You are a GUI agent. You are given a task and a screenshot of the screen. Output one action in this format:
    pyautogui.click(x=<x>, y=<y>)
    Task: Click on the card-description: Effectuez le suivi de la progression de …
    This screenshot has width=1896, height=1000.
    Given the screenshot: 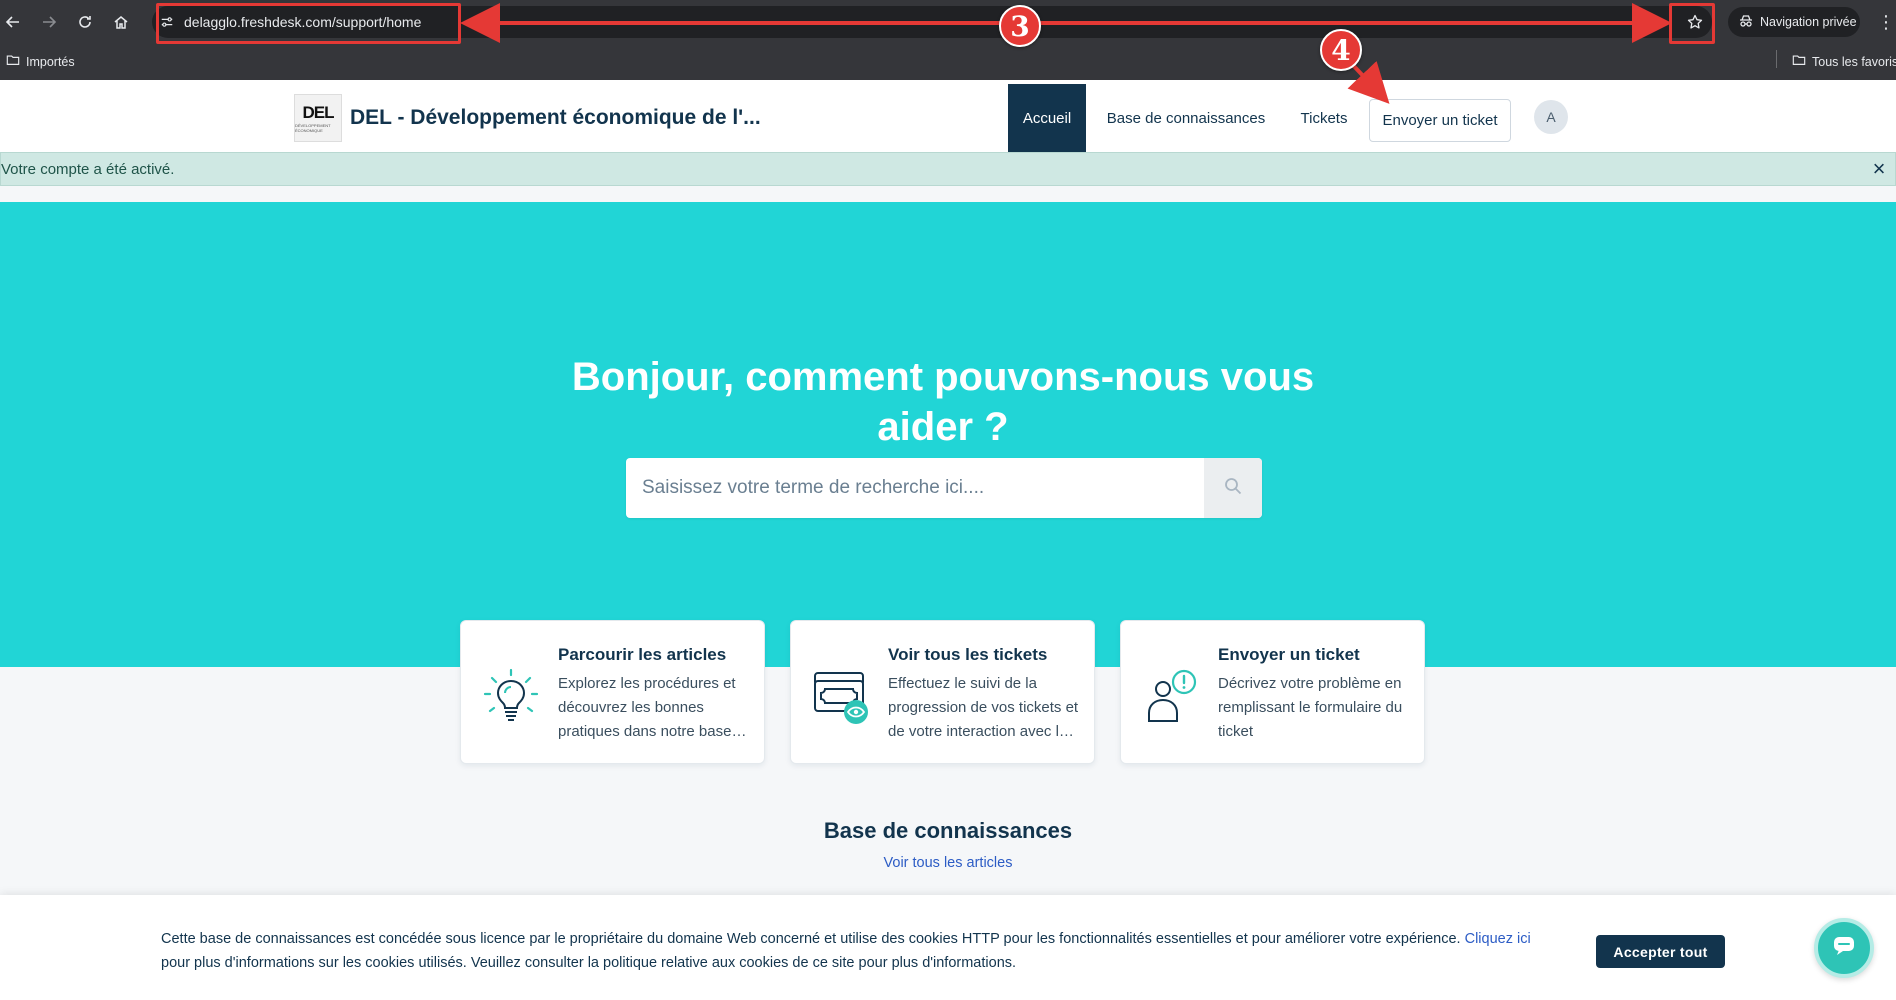 What is the action you would take?
    pyautogui.click(x=983, y=707)
    